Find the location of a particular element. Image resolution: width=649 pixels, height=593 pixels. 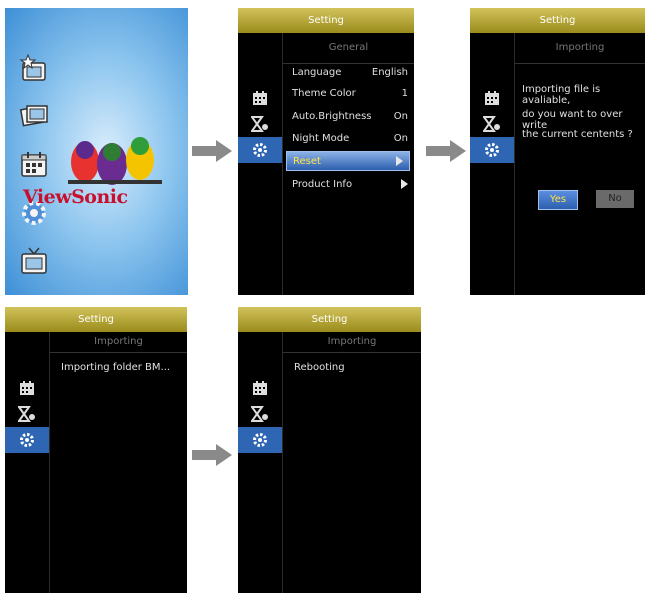

settings-panel-rebooting: Setting Importing Rebooting is located at coordinates (329, 450).